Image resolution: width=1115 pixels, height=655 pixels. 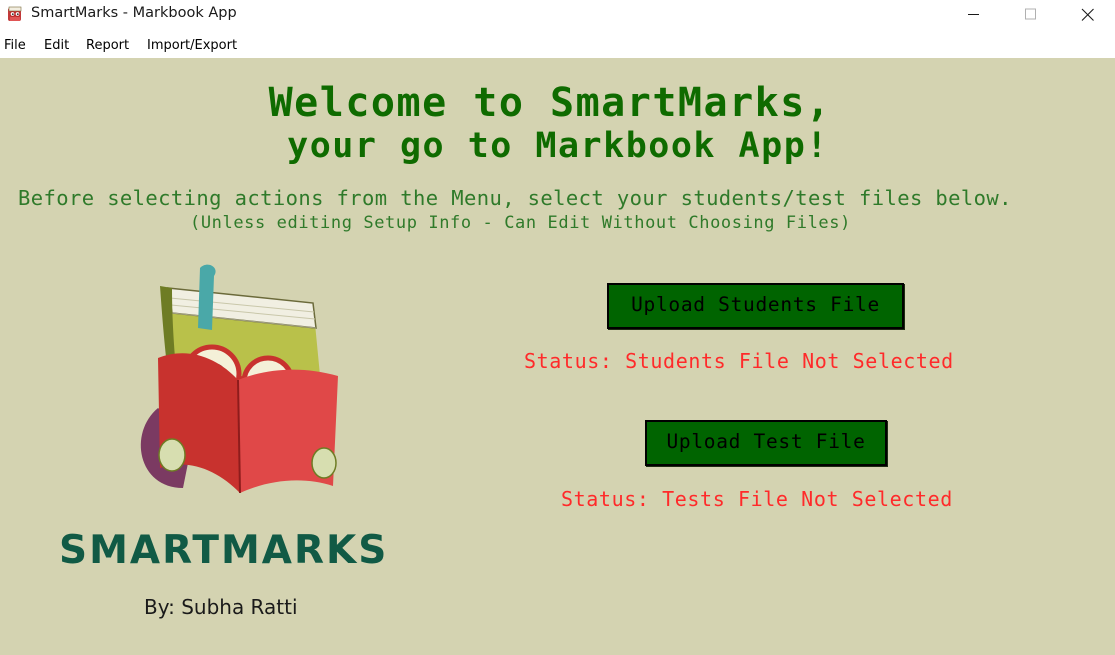 I want to click on students-file-status: Status: Students File Not Selected, so click(x=739, y=361).